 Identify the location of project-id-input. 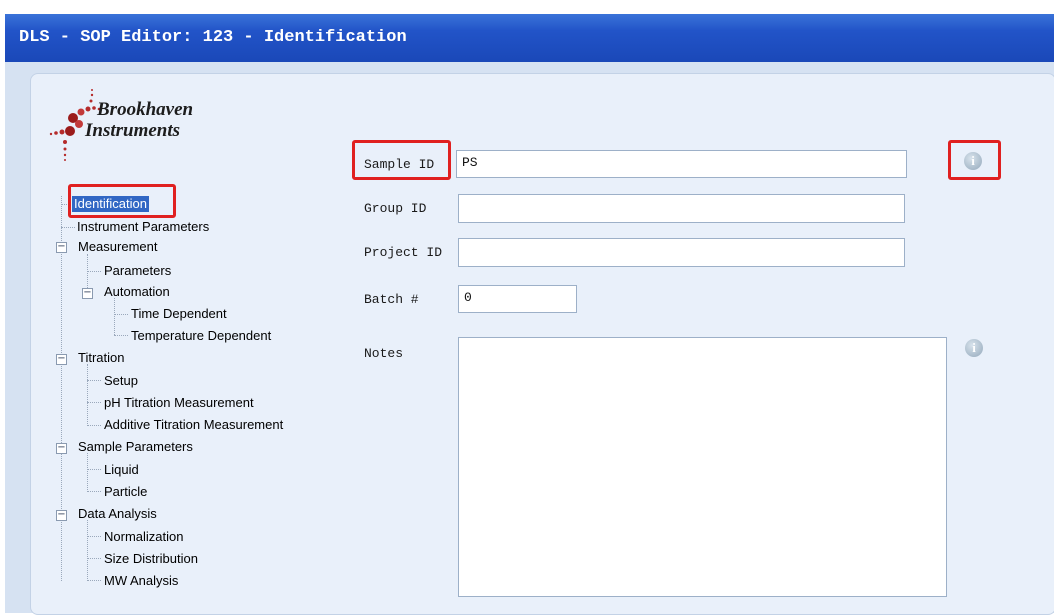
(681, 252).